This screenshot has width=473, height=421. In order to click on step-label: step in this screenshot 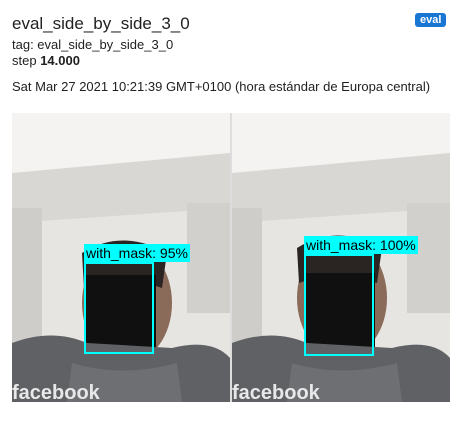, I will do `click(24, 60)`.